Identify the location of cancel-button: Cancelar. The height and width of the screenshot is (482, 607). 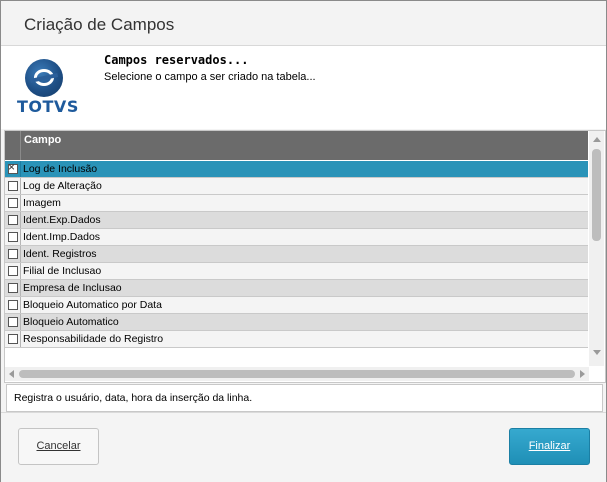
(58, 446).